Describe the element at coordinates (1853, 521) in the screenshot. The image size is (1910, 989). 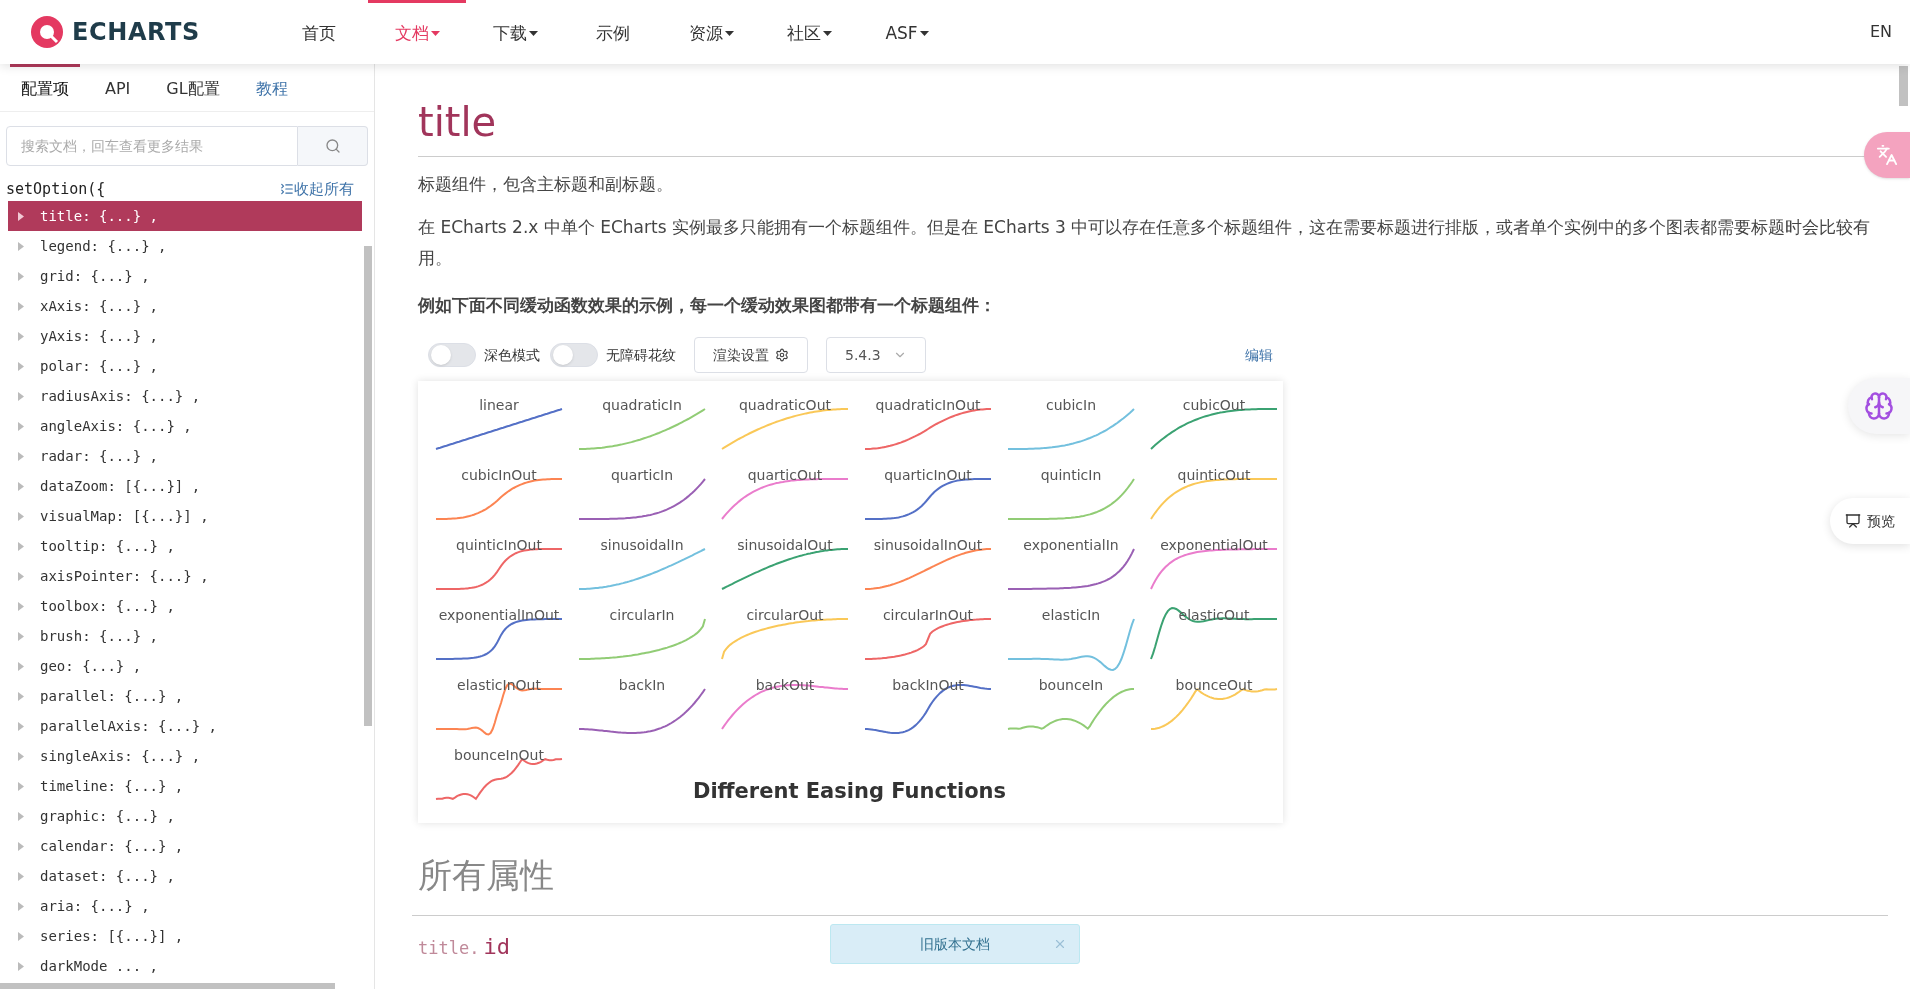
I see `presentation-icon` at that location.